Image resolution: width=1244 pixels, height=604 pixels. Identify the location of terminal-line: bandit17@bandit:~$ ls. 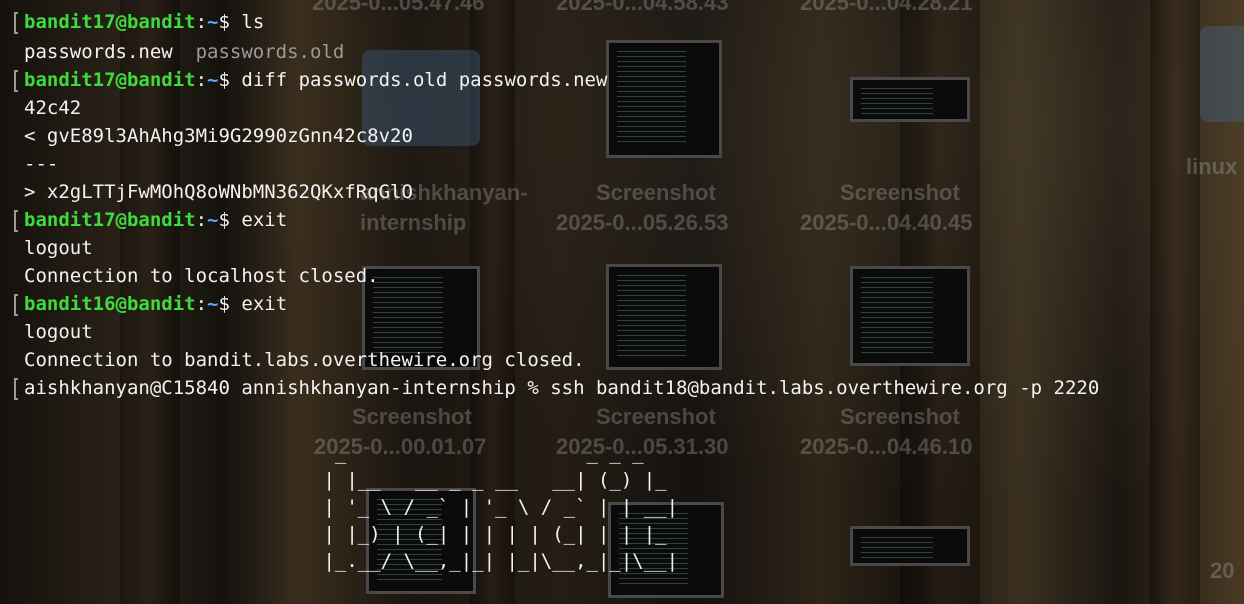
(144, 22).